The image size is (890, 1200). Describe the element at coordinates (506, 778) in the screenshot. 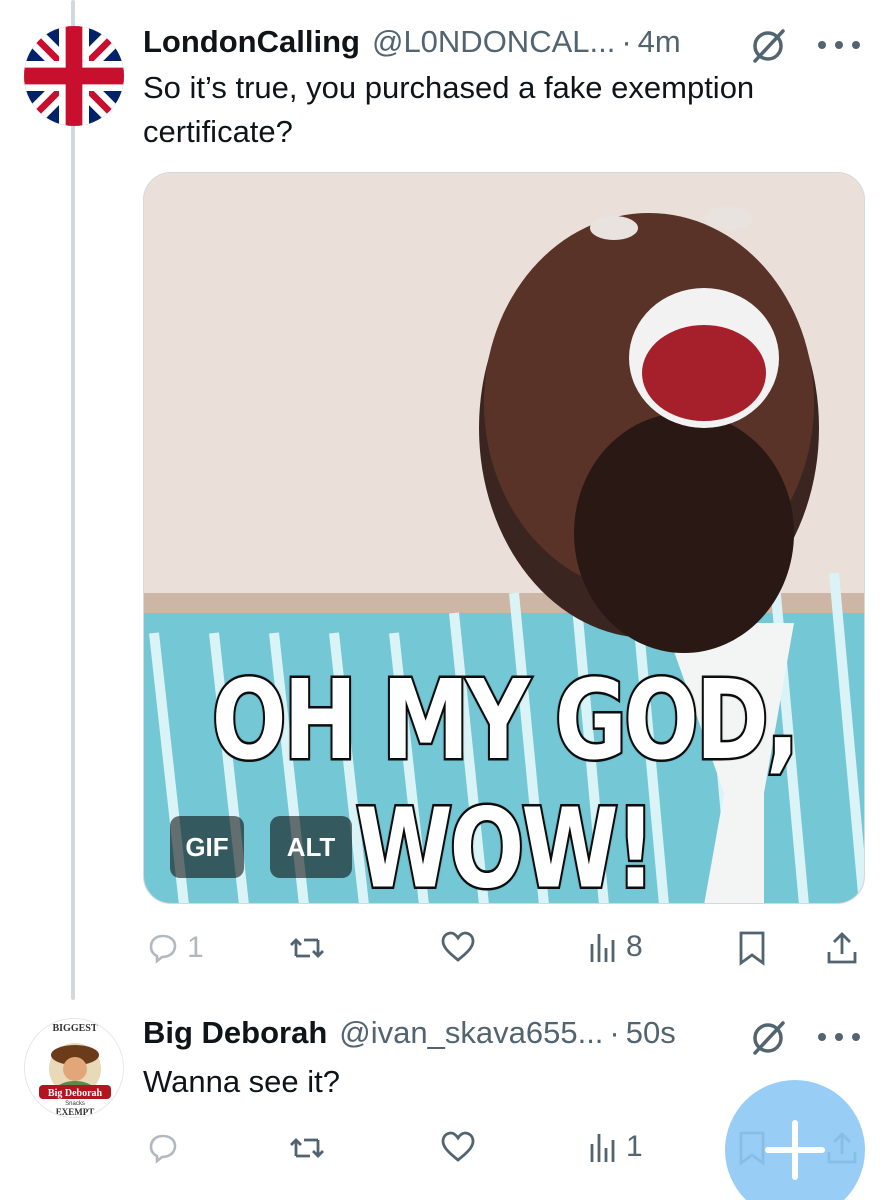

I see `gif-caption: OH MY GOD, WOW!` at that location.